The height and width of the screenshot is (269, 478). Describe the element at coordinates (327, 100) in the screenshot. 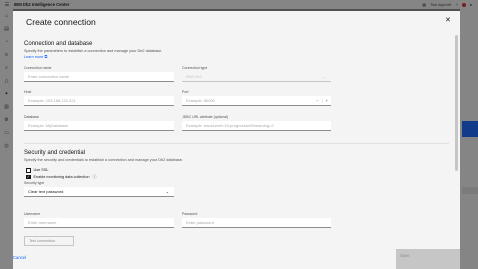

I see `increment-icon: +` at that location.